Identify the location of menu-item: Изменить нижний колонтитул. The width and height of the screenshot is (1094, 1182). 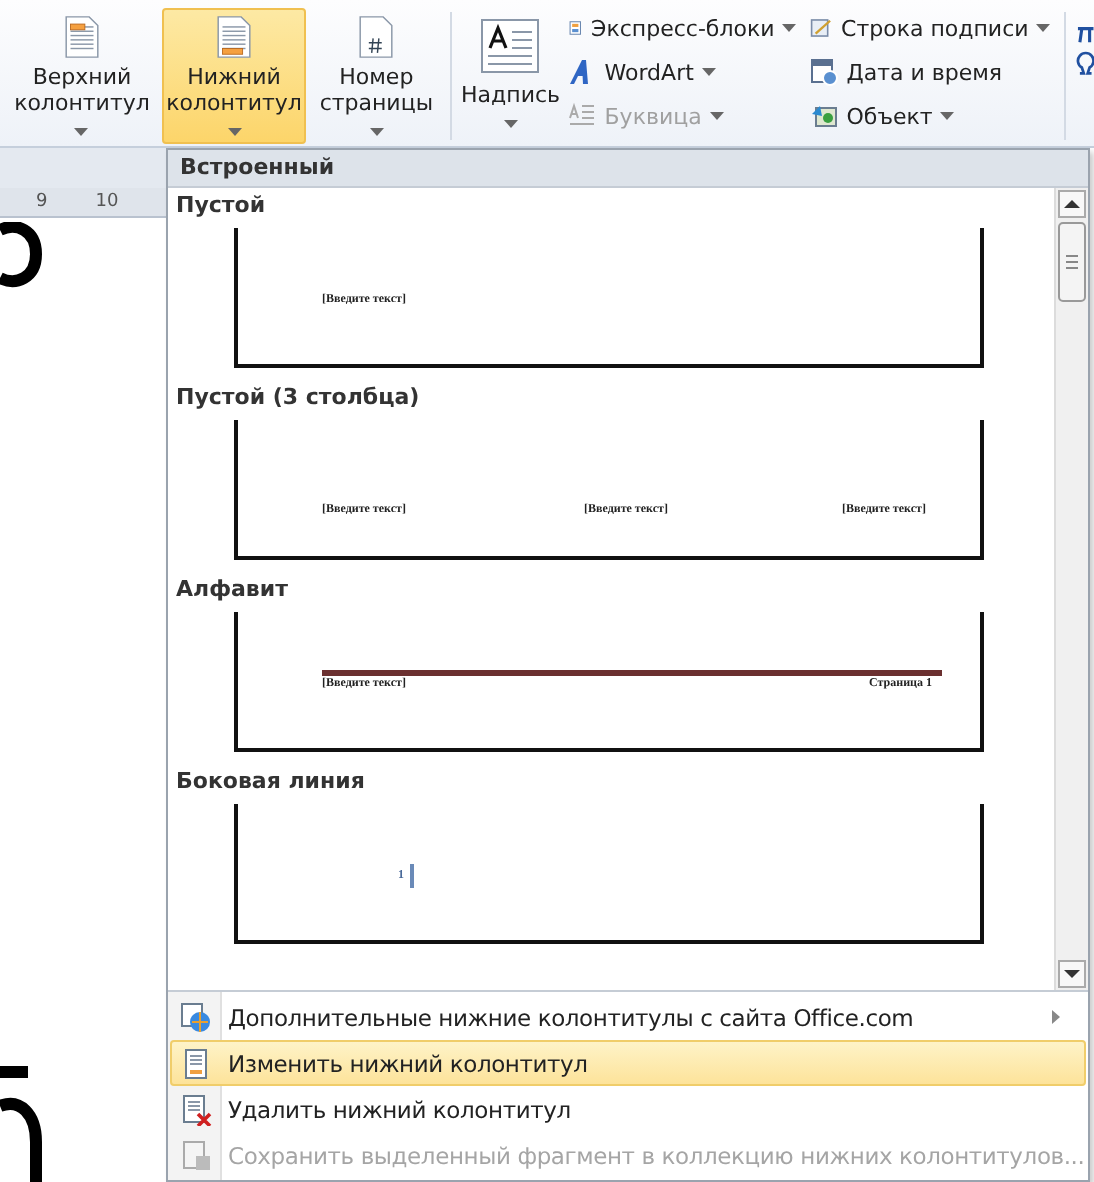
(628, 1063).